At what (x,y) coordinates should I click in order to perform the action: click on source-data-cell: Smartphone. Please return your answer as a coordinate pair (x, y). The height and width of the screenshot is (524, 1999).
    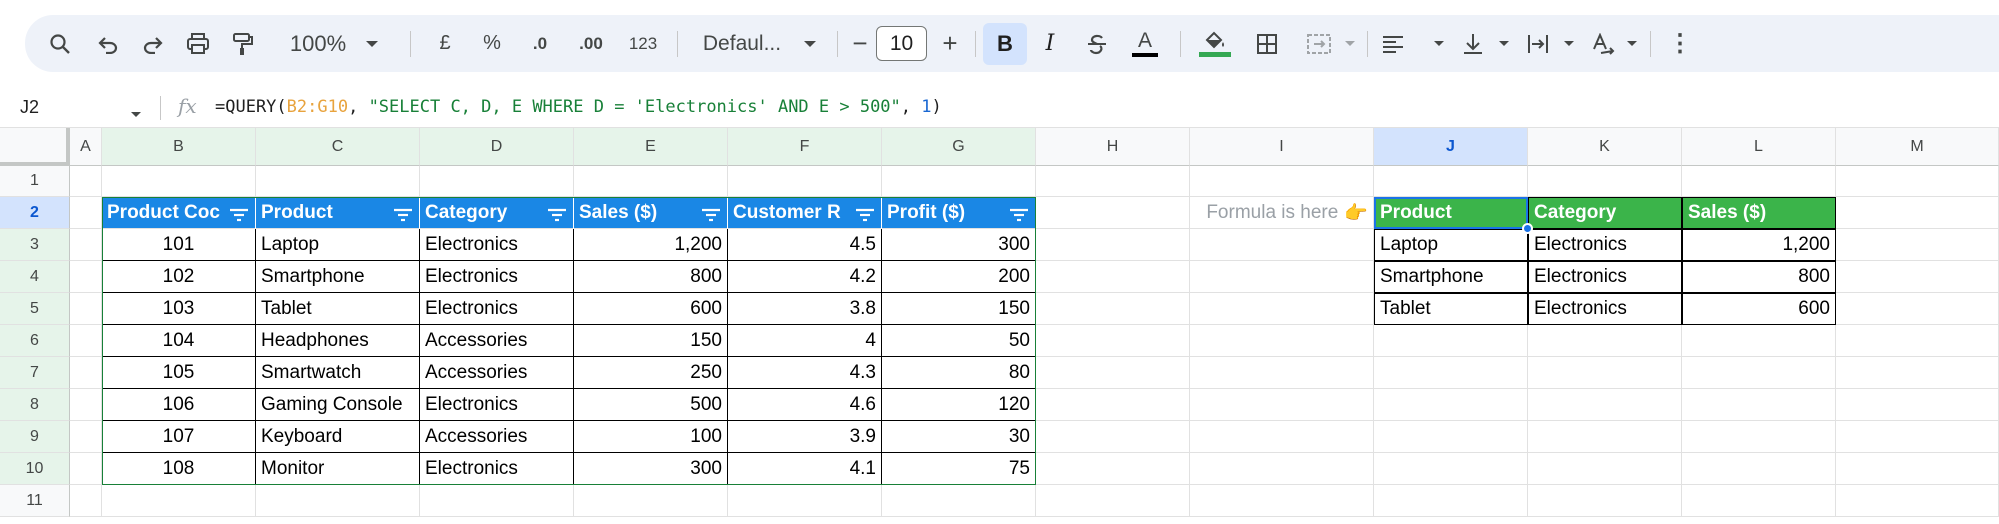
    Looking at the image, I should click on (338, 277).